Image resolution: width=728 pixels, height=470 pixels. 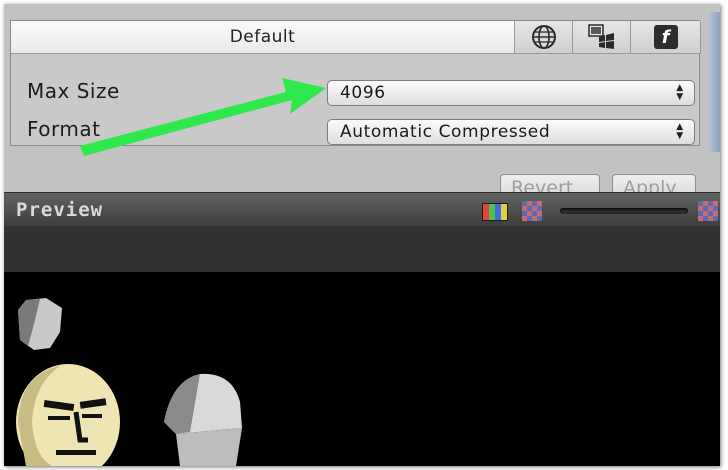 What do you see at coordinates (495, 212) in the screenshot?
I see `rgb-channel-icon` at bounding box center [495, 212].